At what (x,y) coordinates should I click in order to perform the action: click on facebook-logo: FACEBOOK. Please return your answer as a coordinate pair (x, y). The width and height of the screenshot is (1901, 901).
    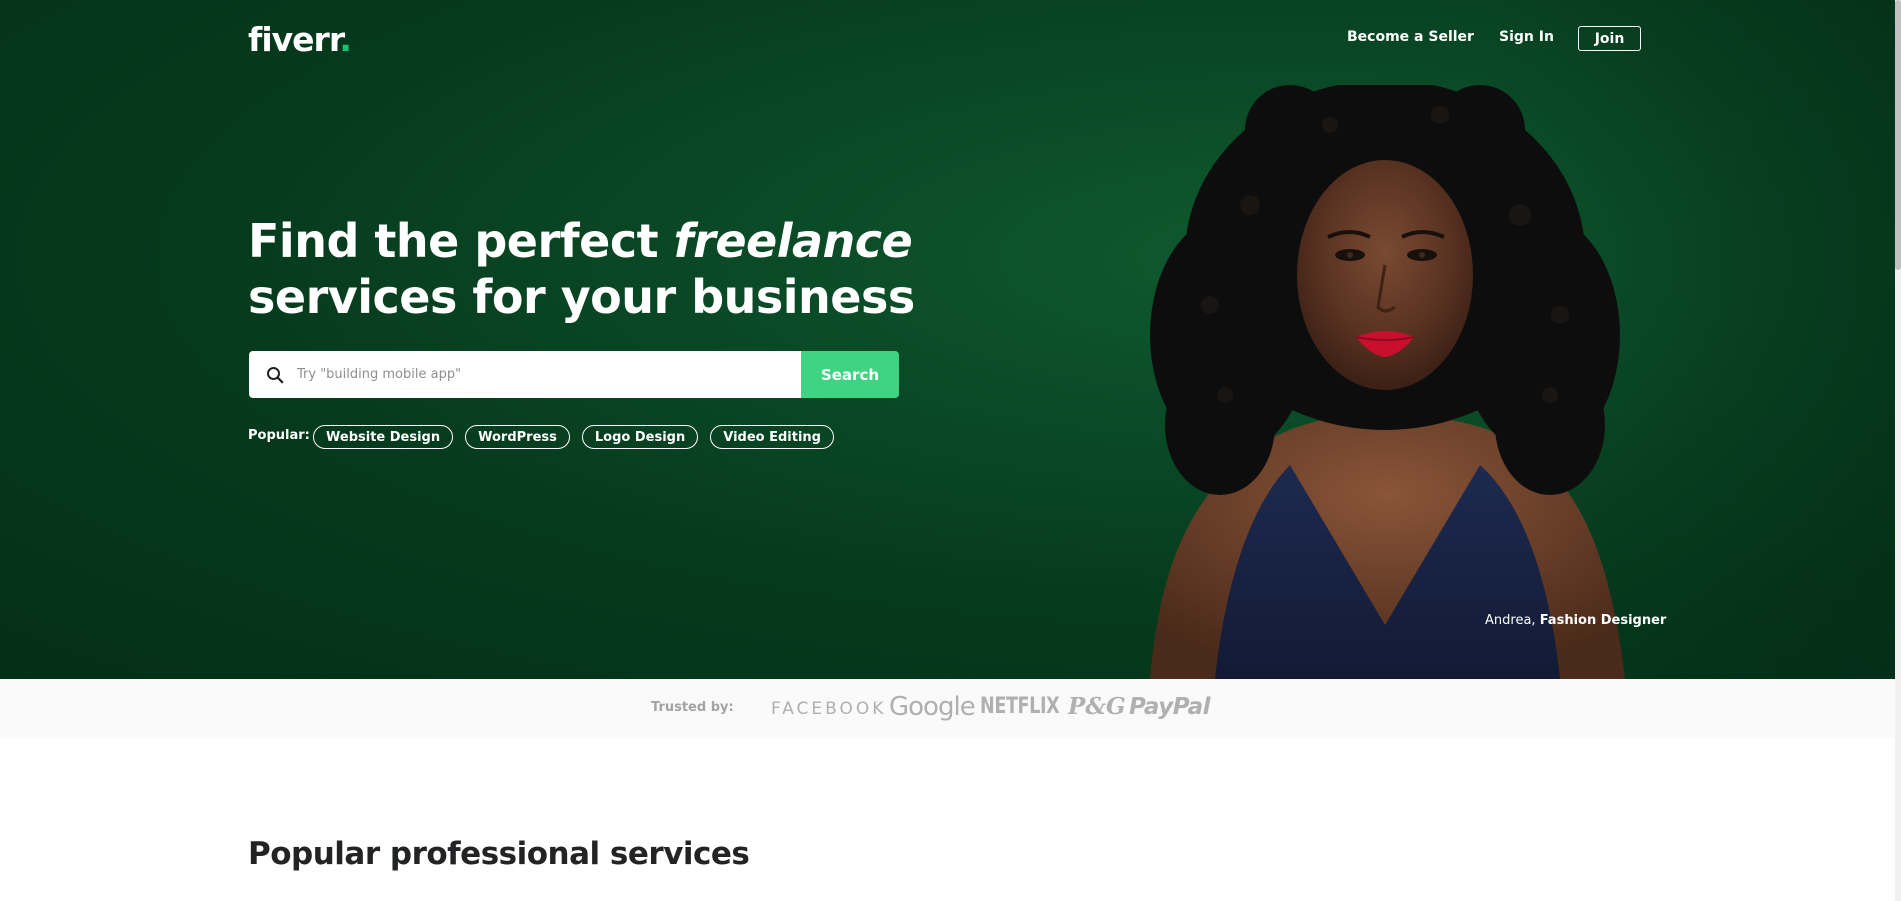
    Looking at the image, I should click on (829, 709).